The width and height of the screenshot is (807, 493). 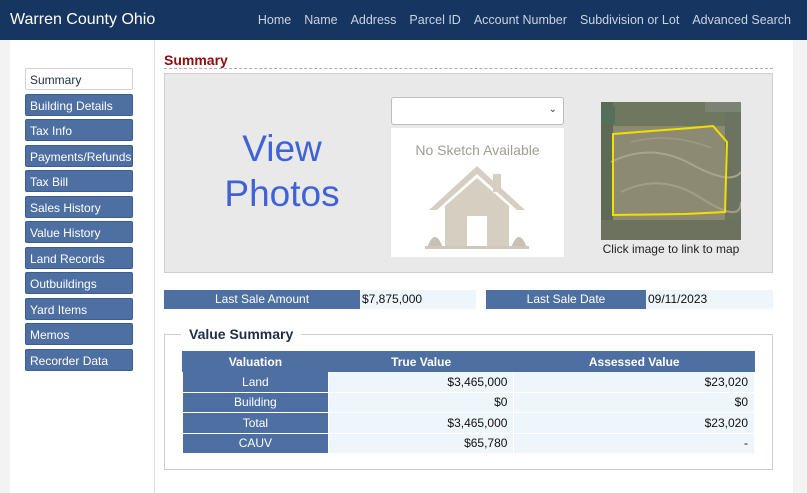 I want to click on table-row: CAUV $65,780 -, so click(x=468, y=443).